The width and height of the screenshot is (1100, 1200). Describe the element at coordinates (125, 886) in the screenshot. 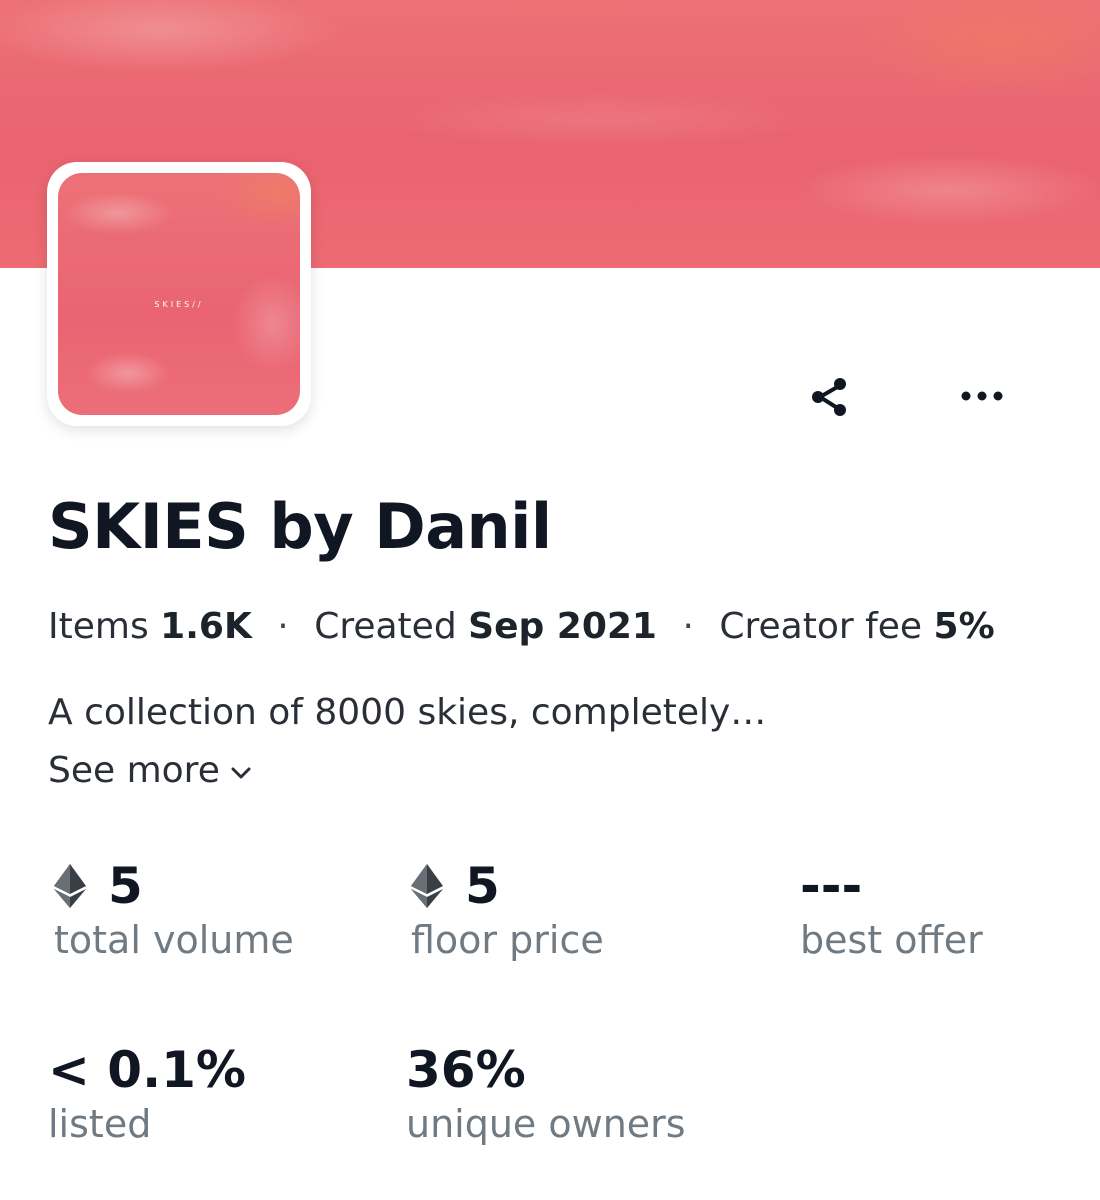

I see `total-volume-value: 5` at that location.